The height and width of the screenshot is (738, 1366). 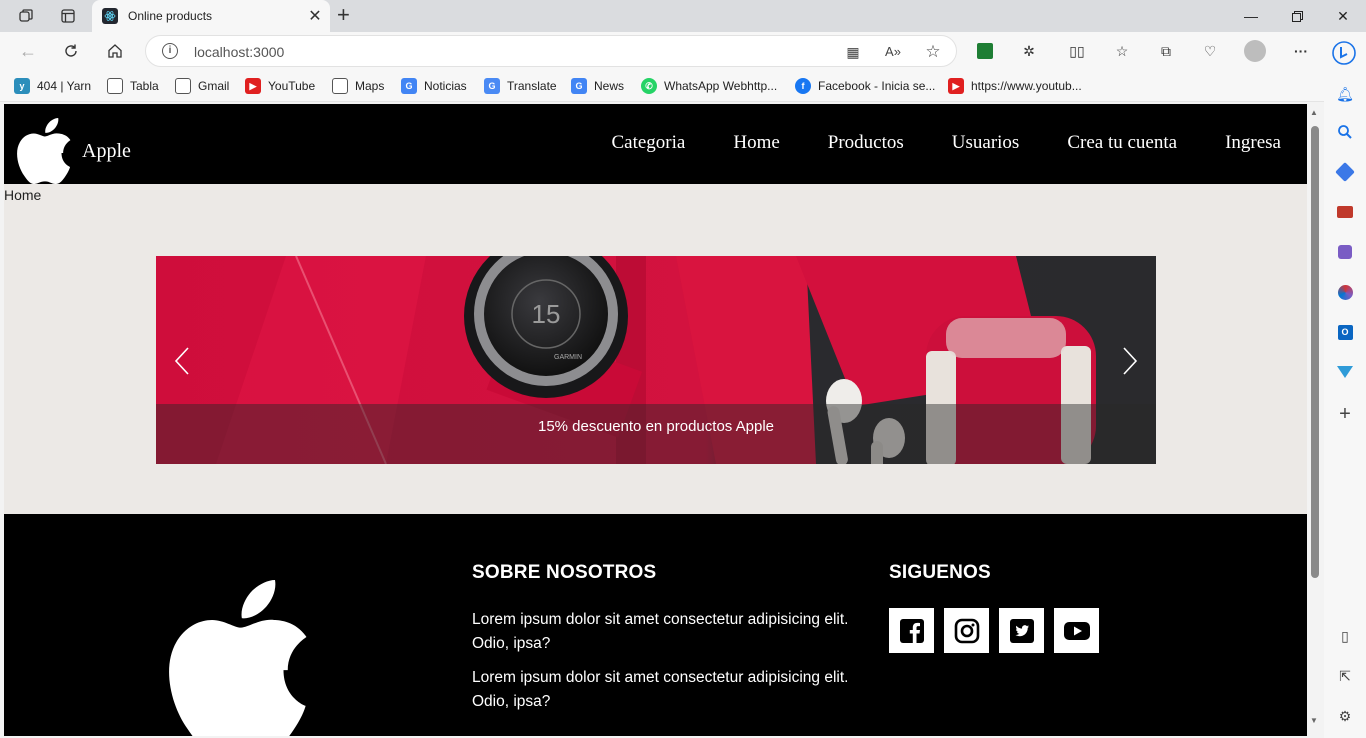 I want to click on settings-gear-icon: ⚙, so click(x=1345, y=716).